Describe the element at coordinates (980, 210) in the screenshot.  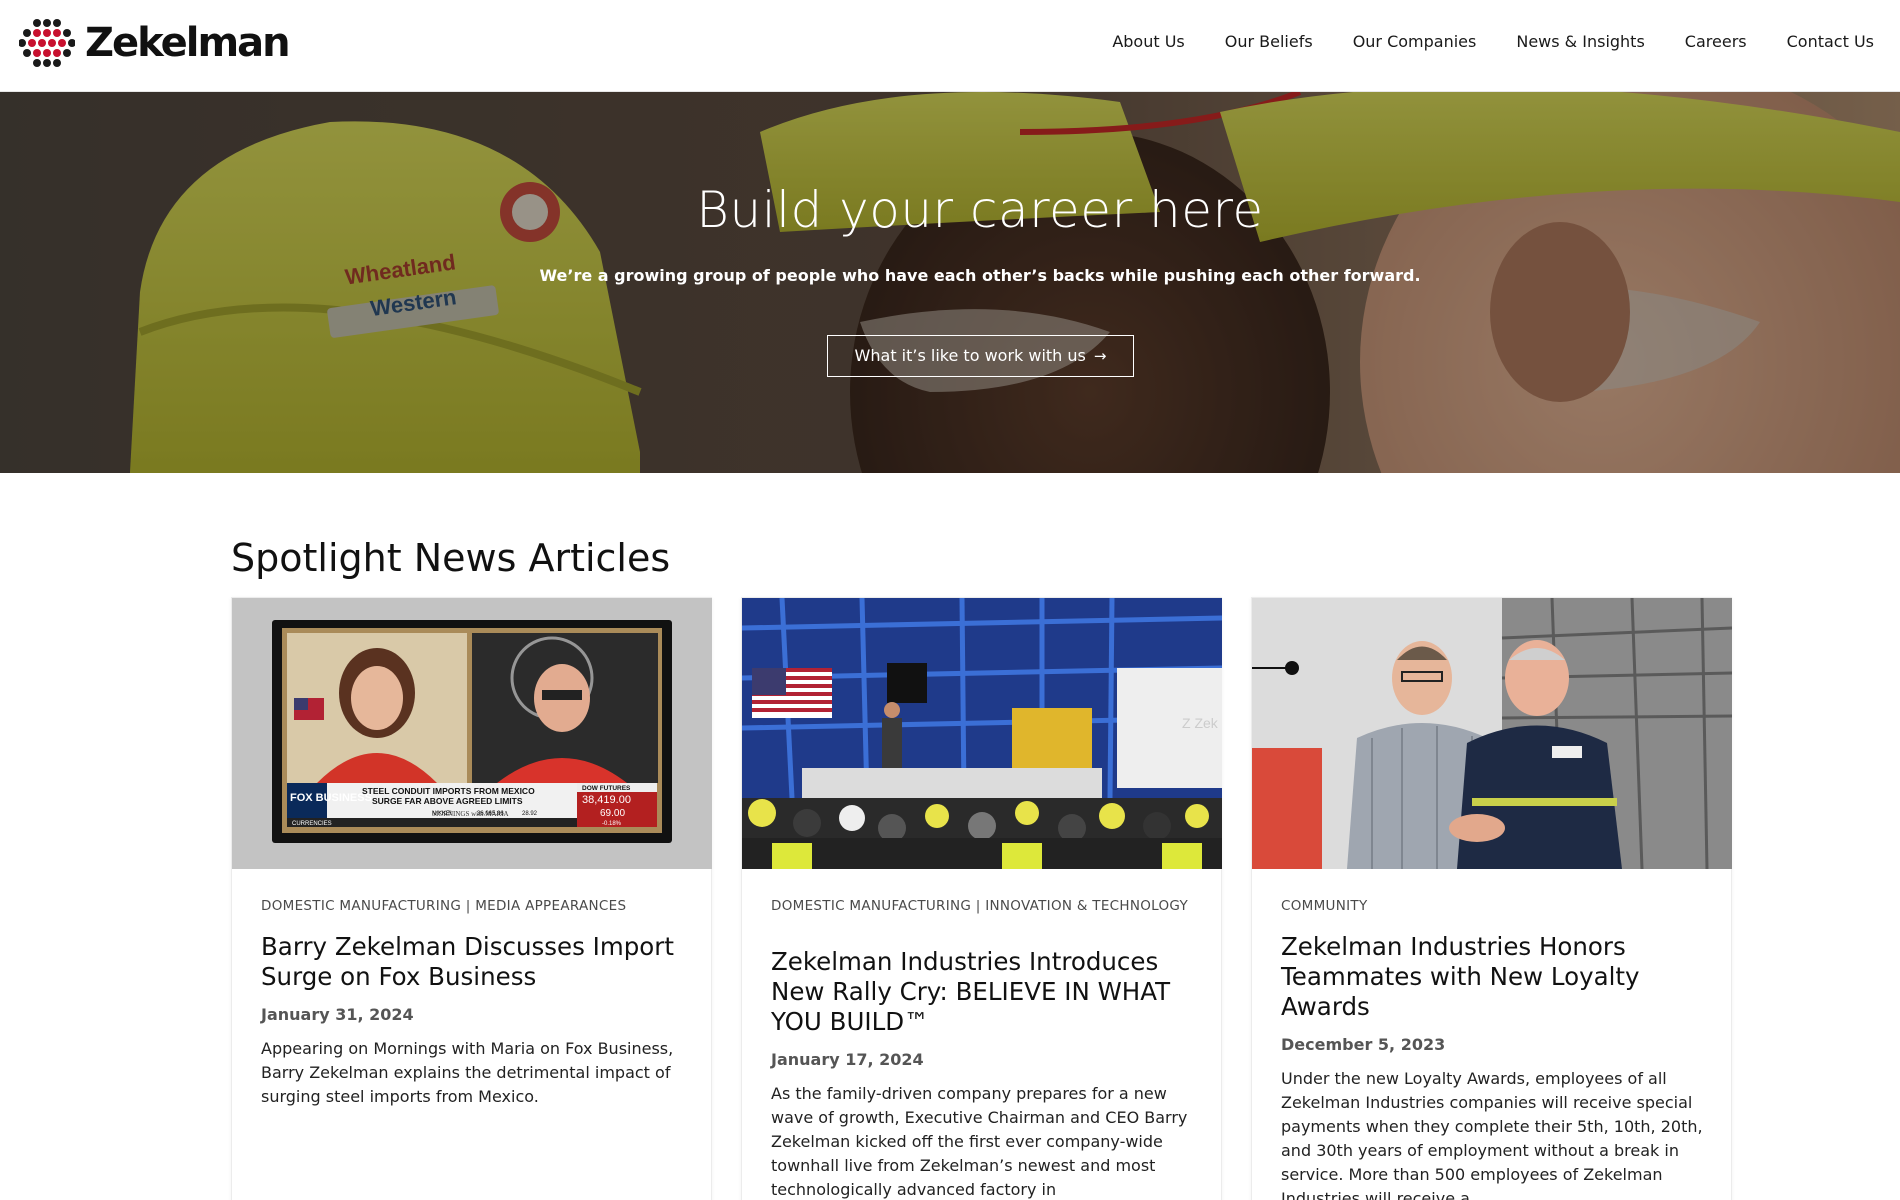
I see `hero-title: Build your career here` at that location.